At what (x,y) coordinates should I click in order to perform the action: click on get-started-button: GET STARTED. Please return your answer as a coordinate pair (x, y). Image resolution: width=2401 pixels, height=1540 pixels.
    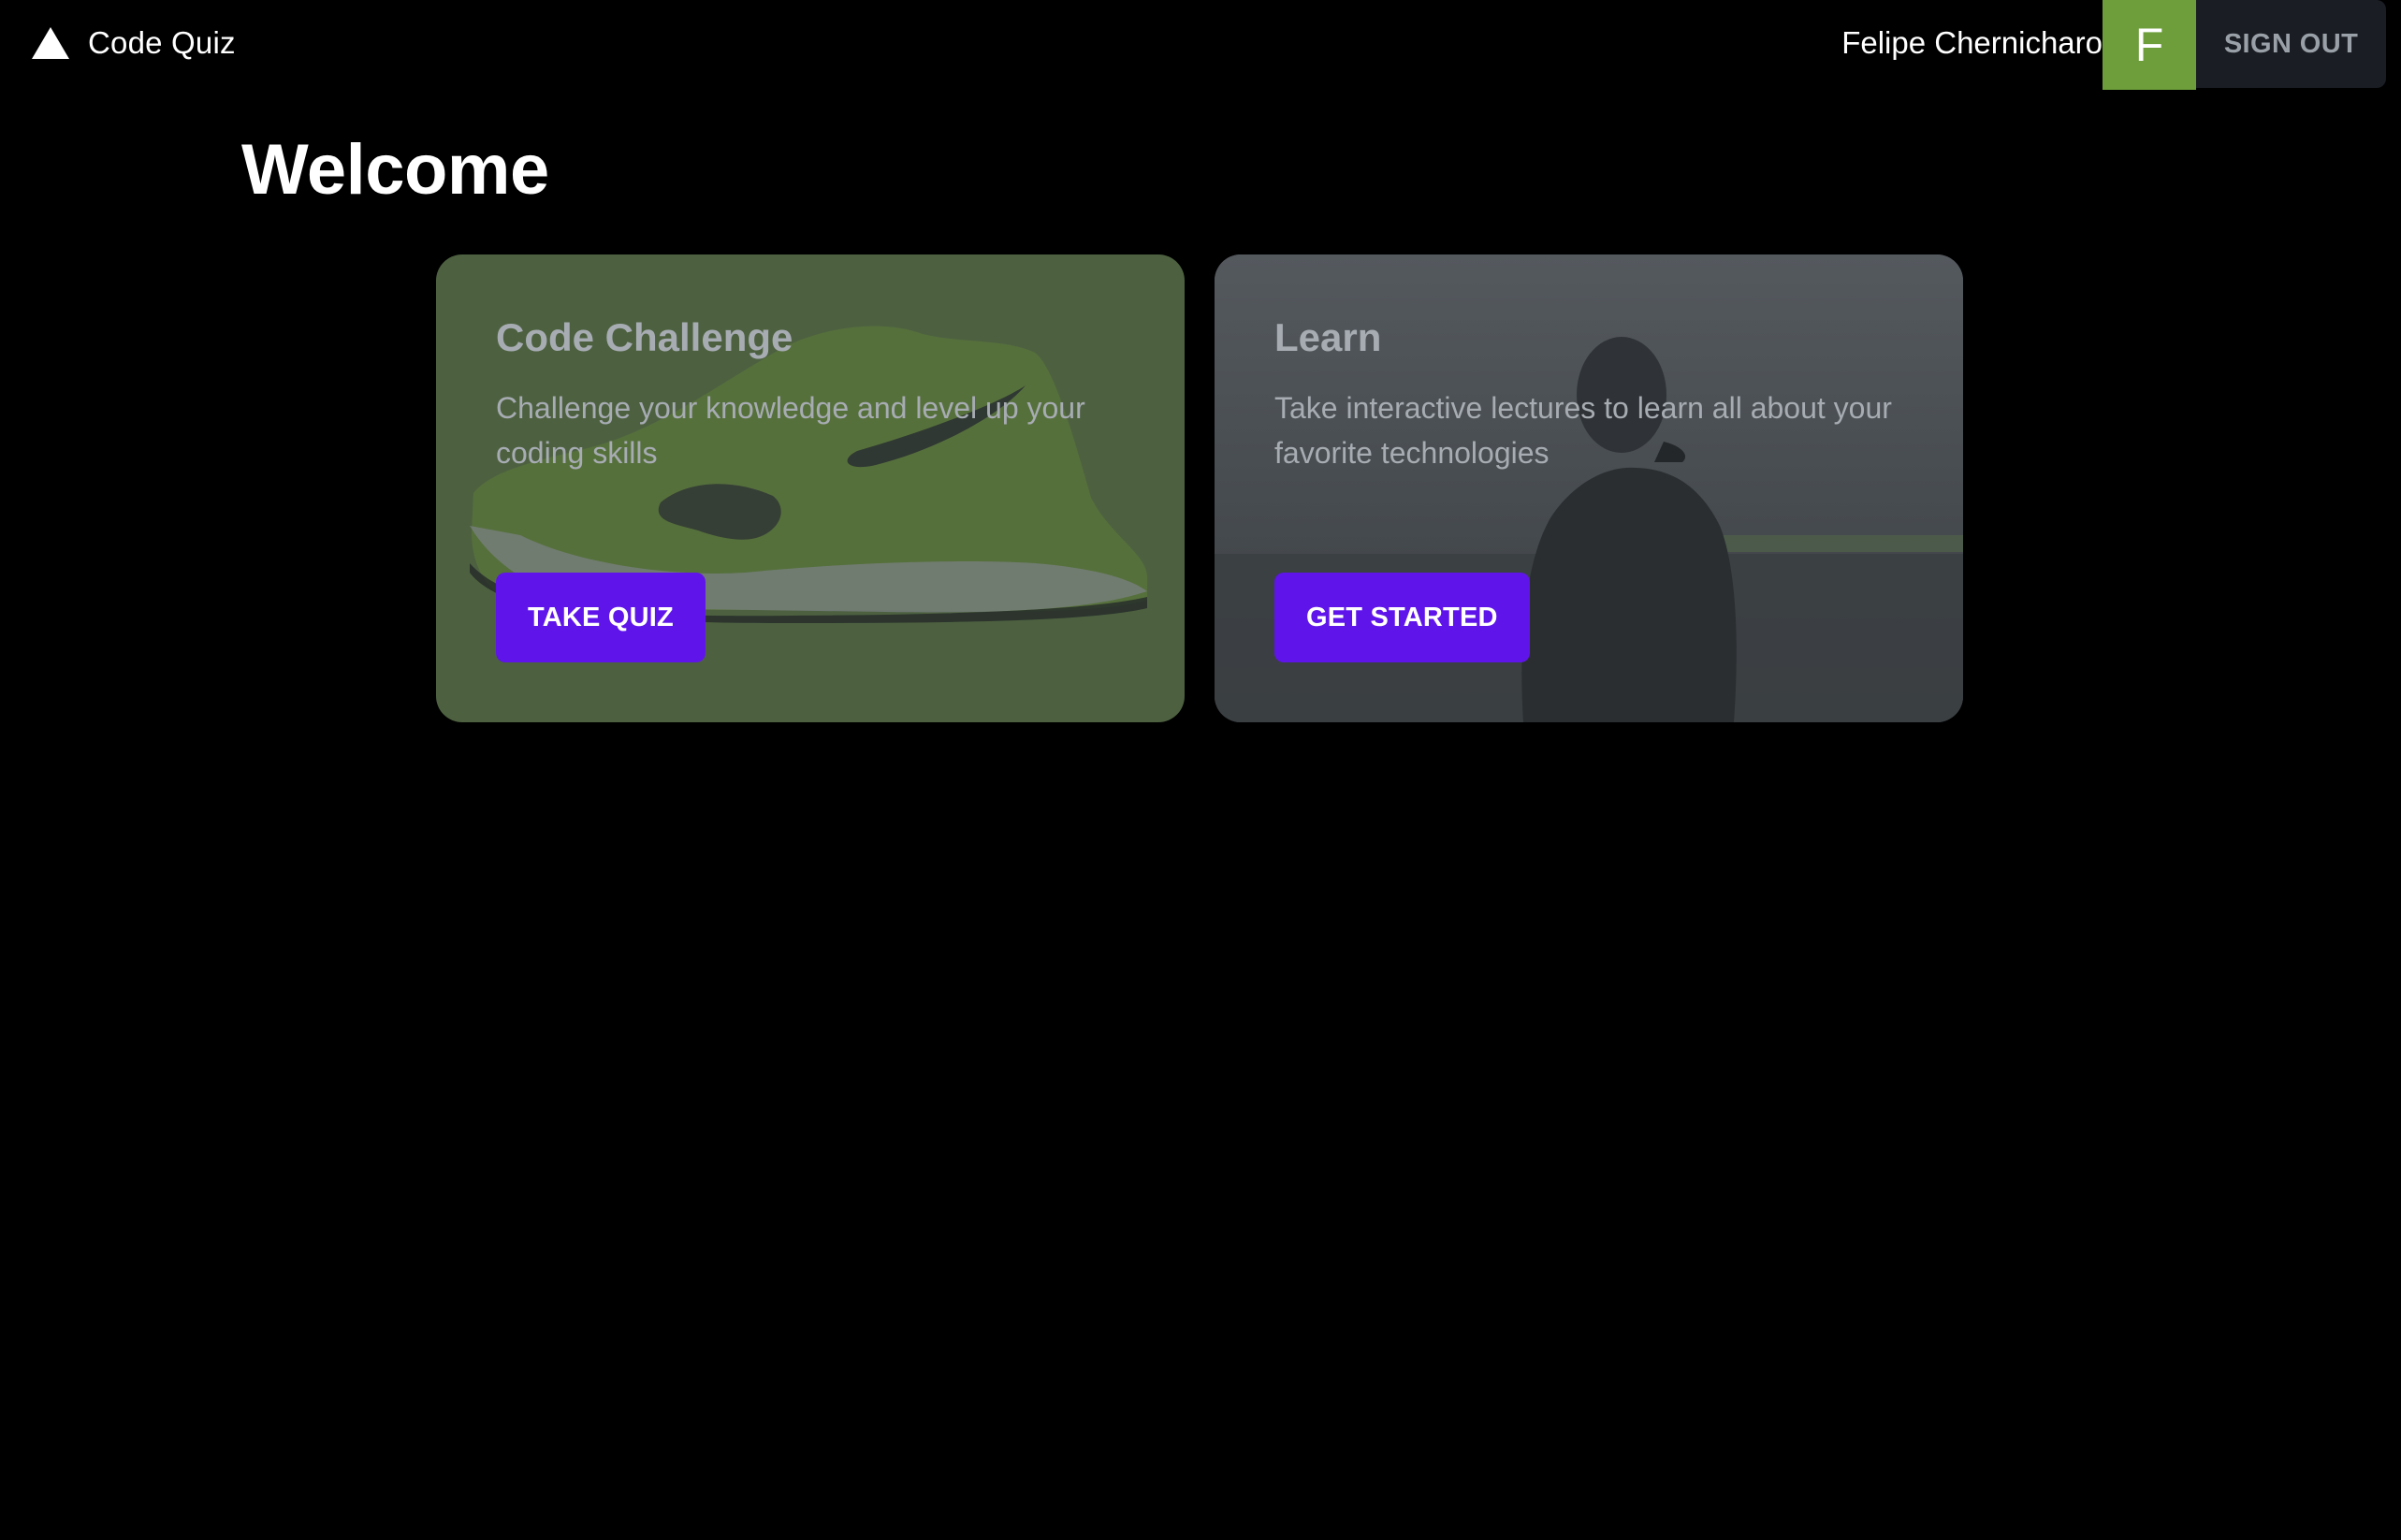
    Looking at the image, I should click on (1402, 618).